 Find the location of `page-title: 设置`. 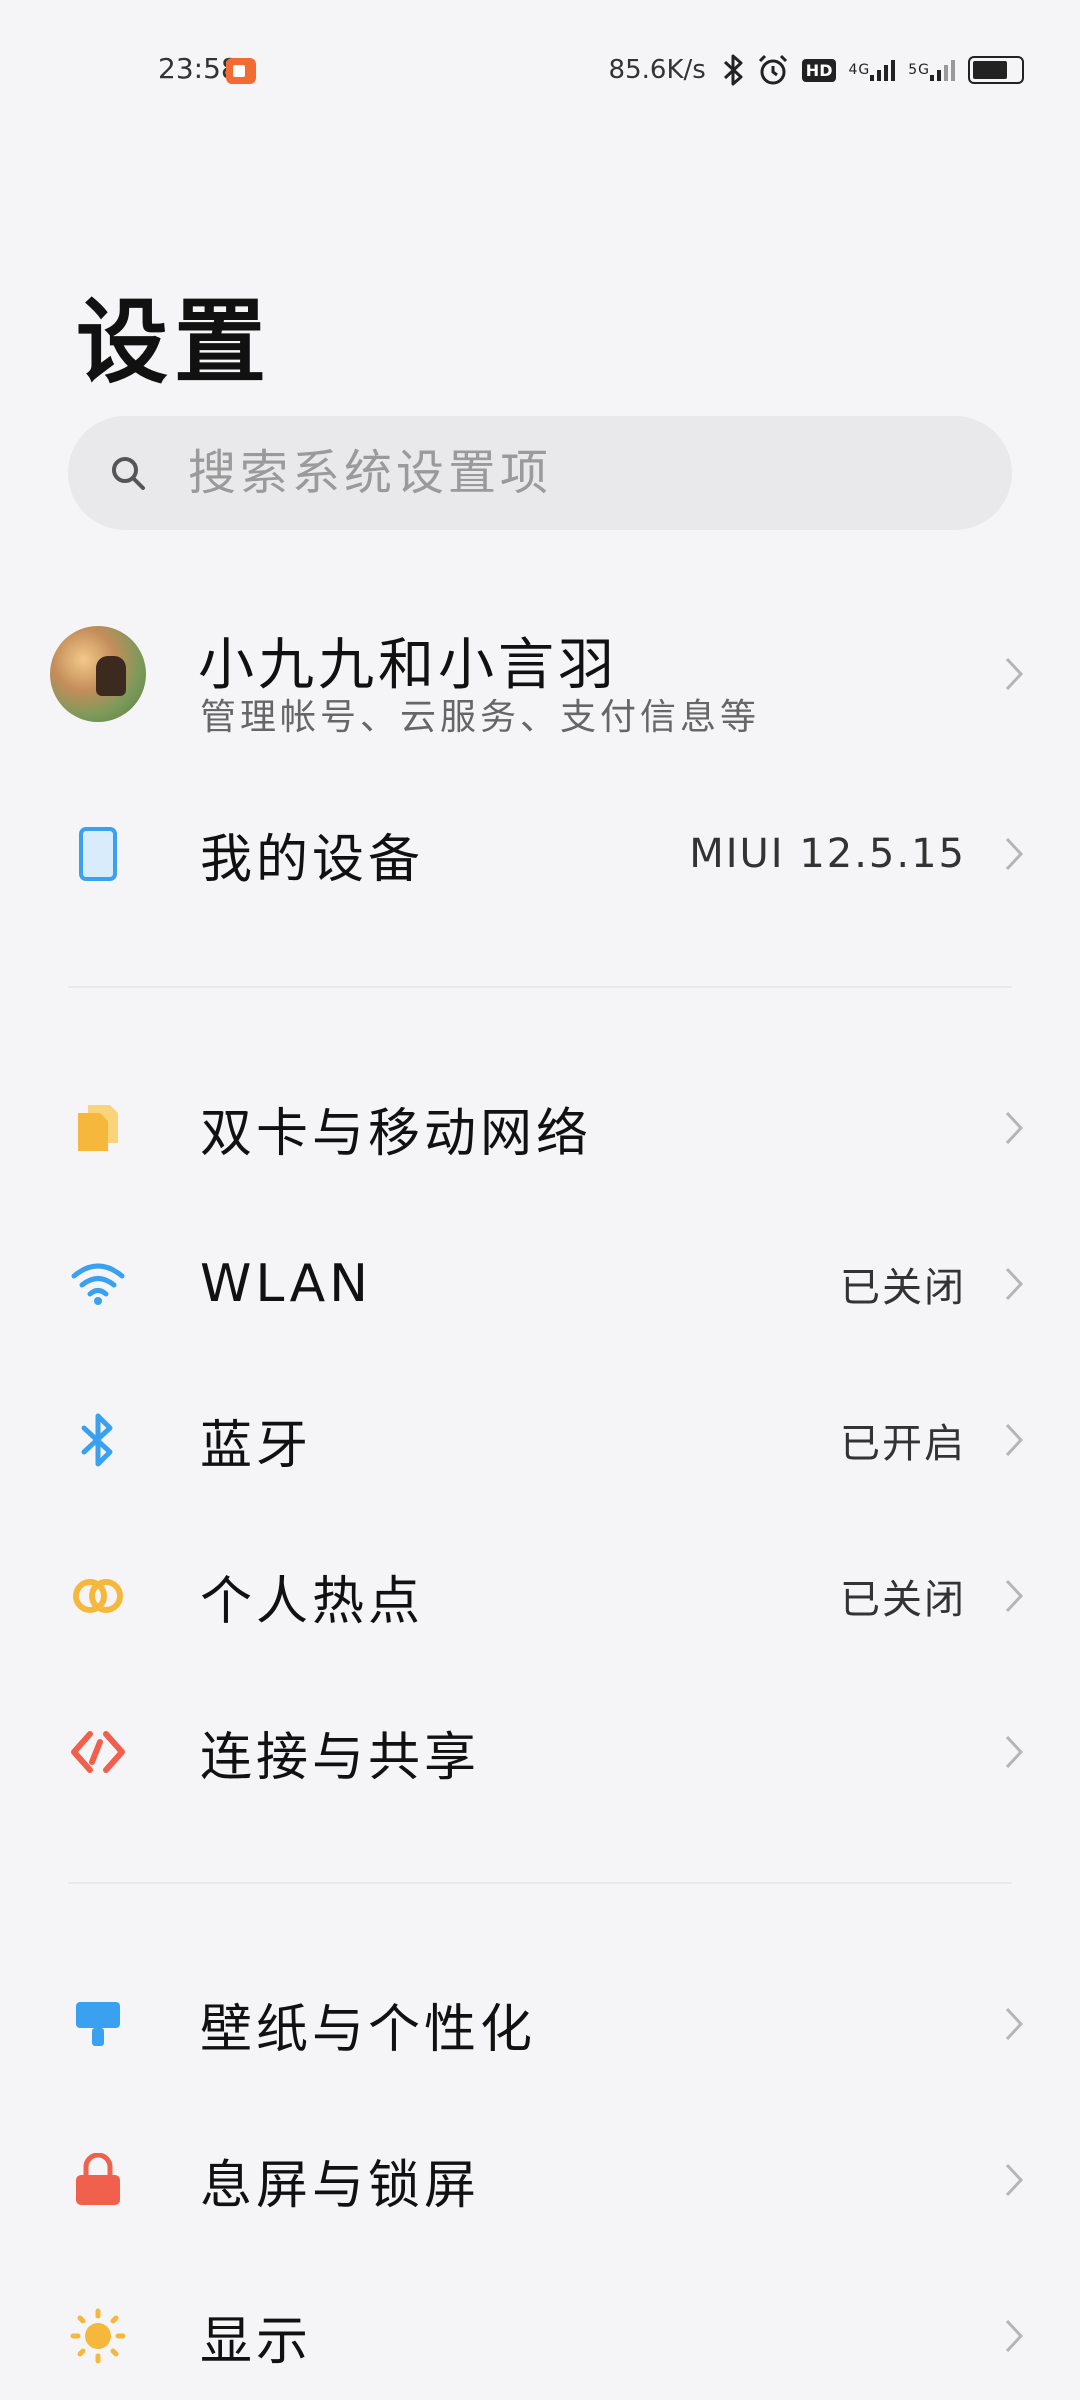

page-title: 设置 is located at coordinates (174, 342).